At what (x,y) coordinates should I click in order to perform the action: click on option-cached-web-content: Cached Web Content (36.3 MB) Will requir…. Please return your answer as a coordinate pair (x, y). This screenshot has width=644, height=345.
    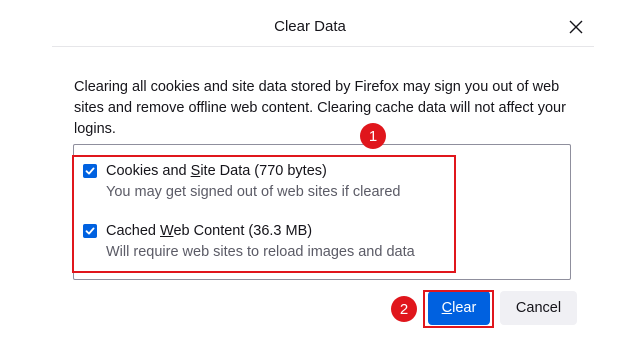
    Looking at the image, I should click on (249, 241).